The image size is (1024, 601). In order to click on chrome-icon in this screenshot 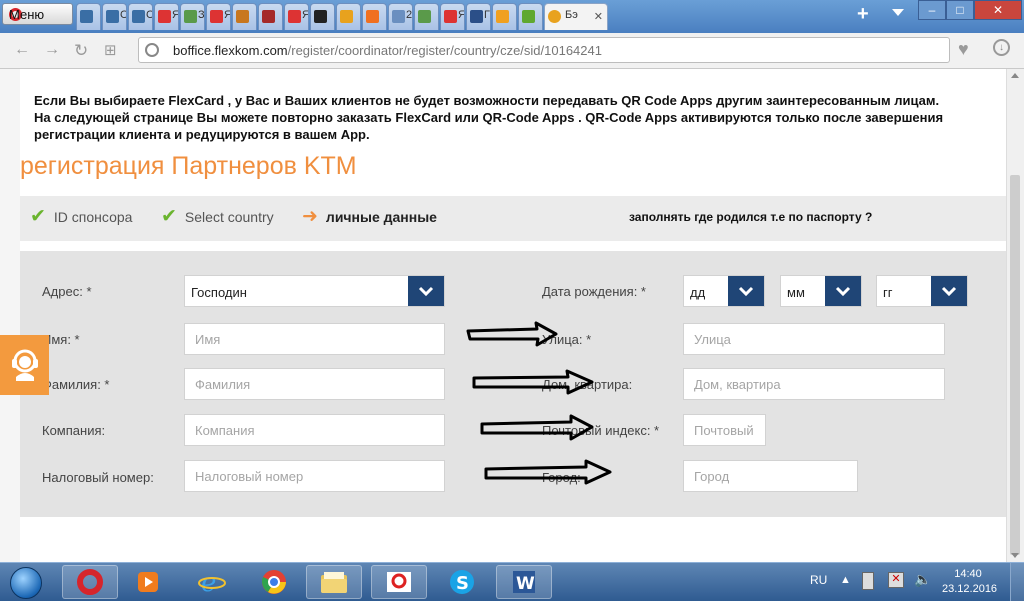, I will do `click(274, 582)`.